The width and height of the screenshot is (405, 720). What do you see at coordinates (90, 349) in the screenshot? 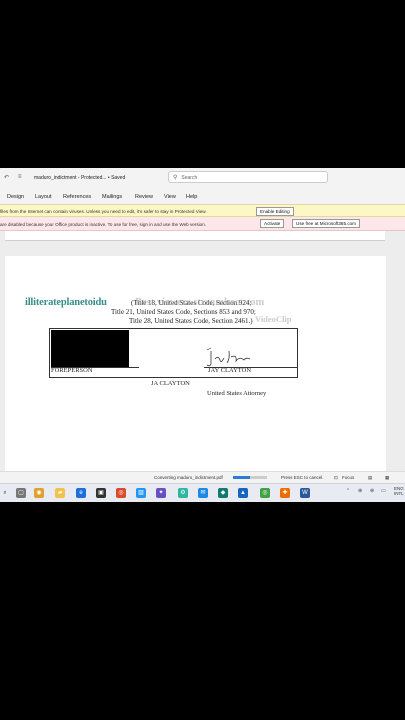
I see `redaction-box` at bounding box center [90, 349].